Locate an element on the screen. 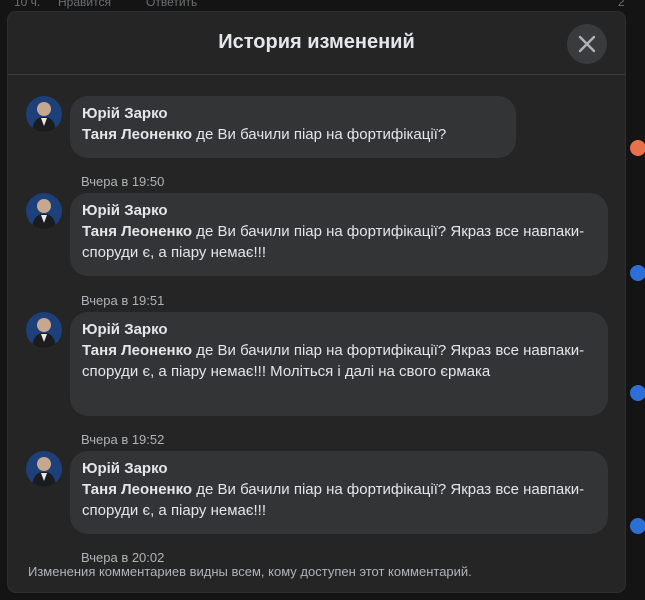 This screenshot has height=600, width=645. dialog-header: История изменений is located at coordinates (316, 43).